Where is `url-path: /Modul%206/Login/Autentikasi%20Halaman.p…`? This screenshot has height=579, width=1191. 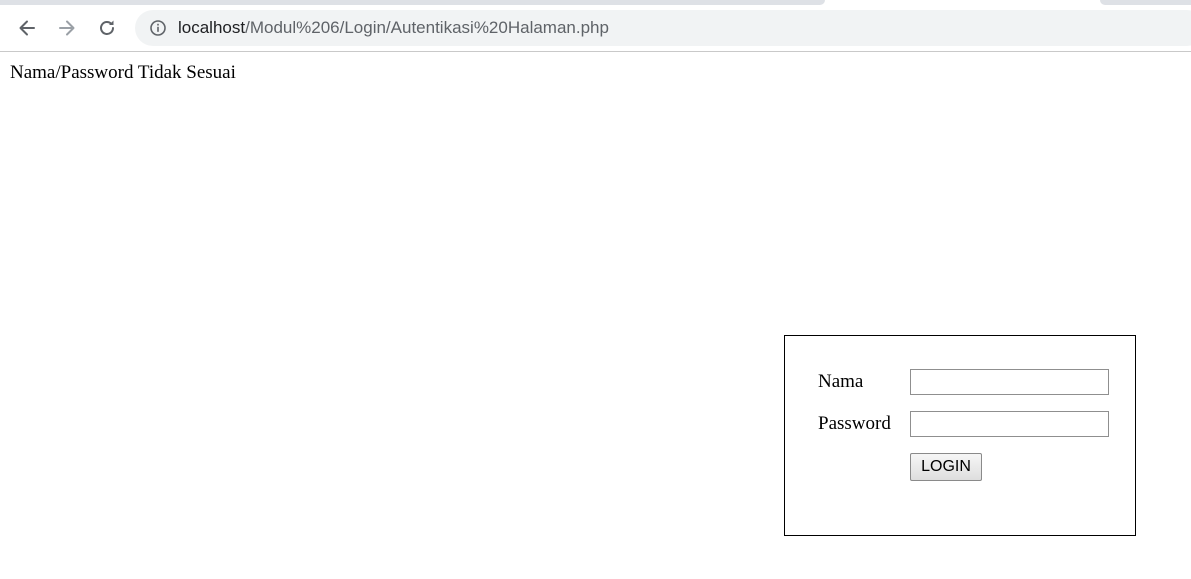 url-path: /Modul%206/Login/Autentikasi%20Halaman.p… is located at coordinates (427, 27).